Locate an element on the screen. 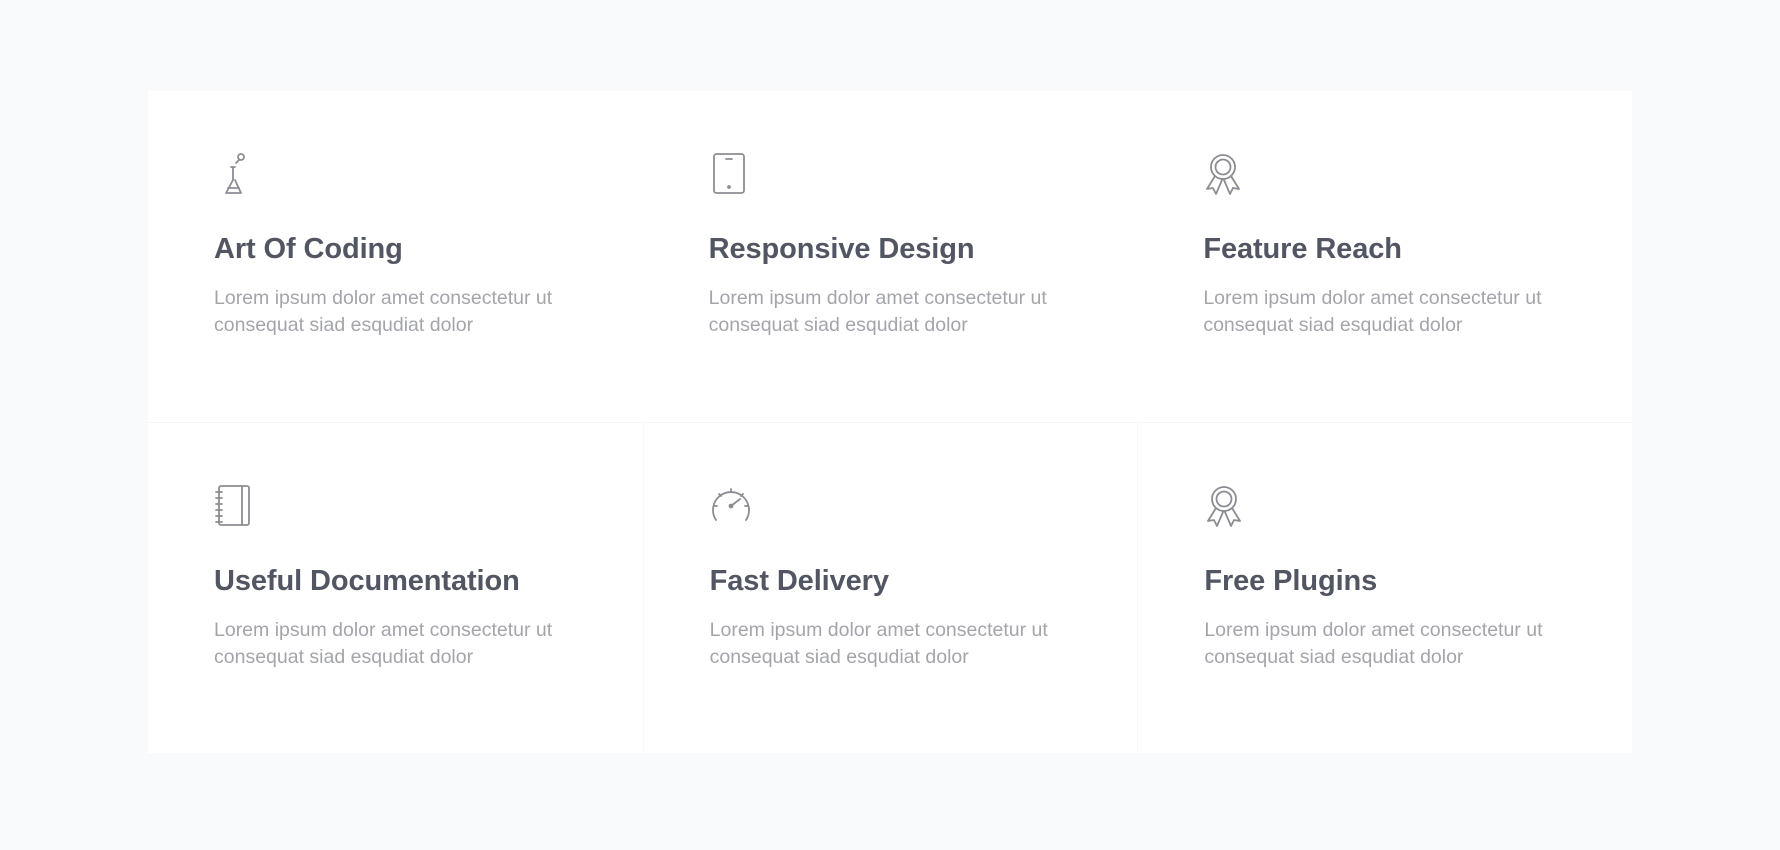  tablet-icon is located at coordinates (731, 174).